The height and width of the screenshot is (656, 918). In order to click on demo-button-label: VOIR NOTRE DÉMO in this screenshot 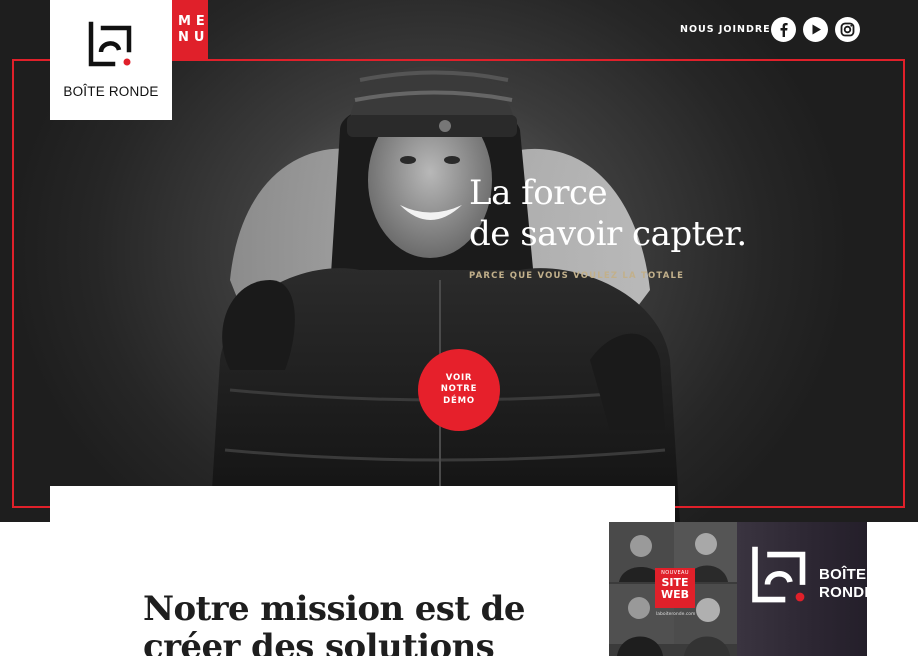, I will do `click(459, 389)`.